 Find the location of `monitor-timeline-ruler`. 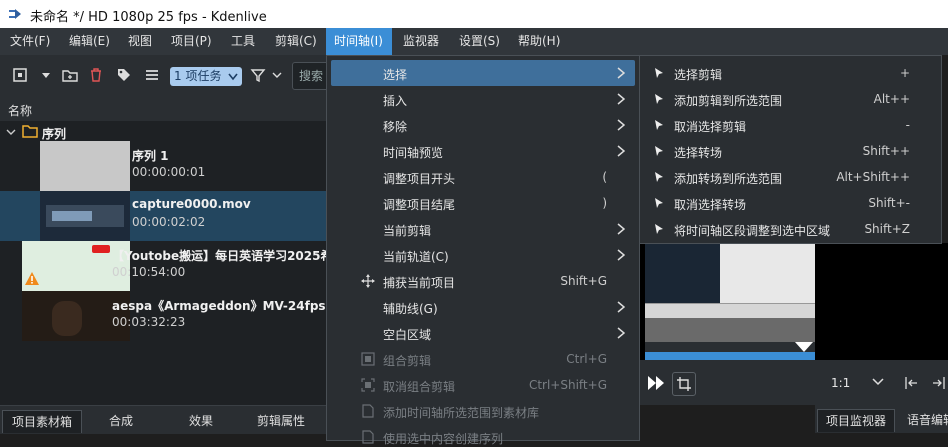

monitor-timeline-ruler is located at coordinates (730, 351).